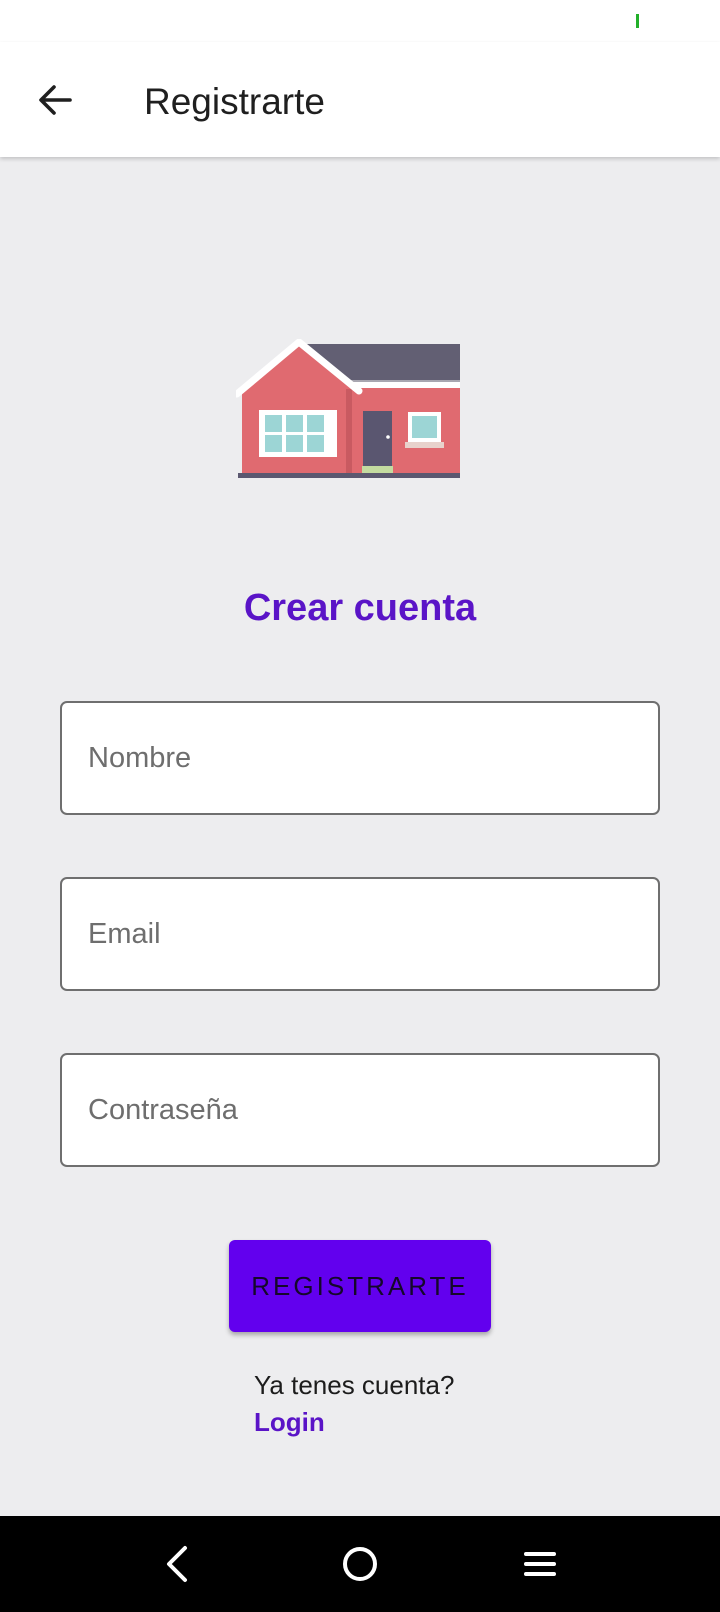 Image resolution: width=720 pixels, height=1612 pixels. I want to click on nav-home-icon, so click(360, 1564).